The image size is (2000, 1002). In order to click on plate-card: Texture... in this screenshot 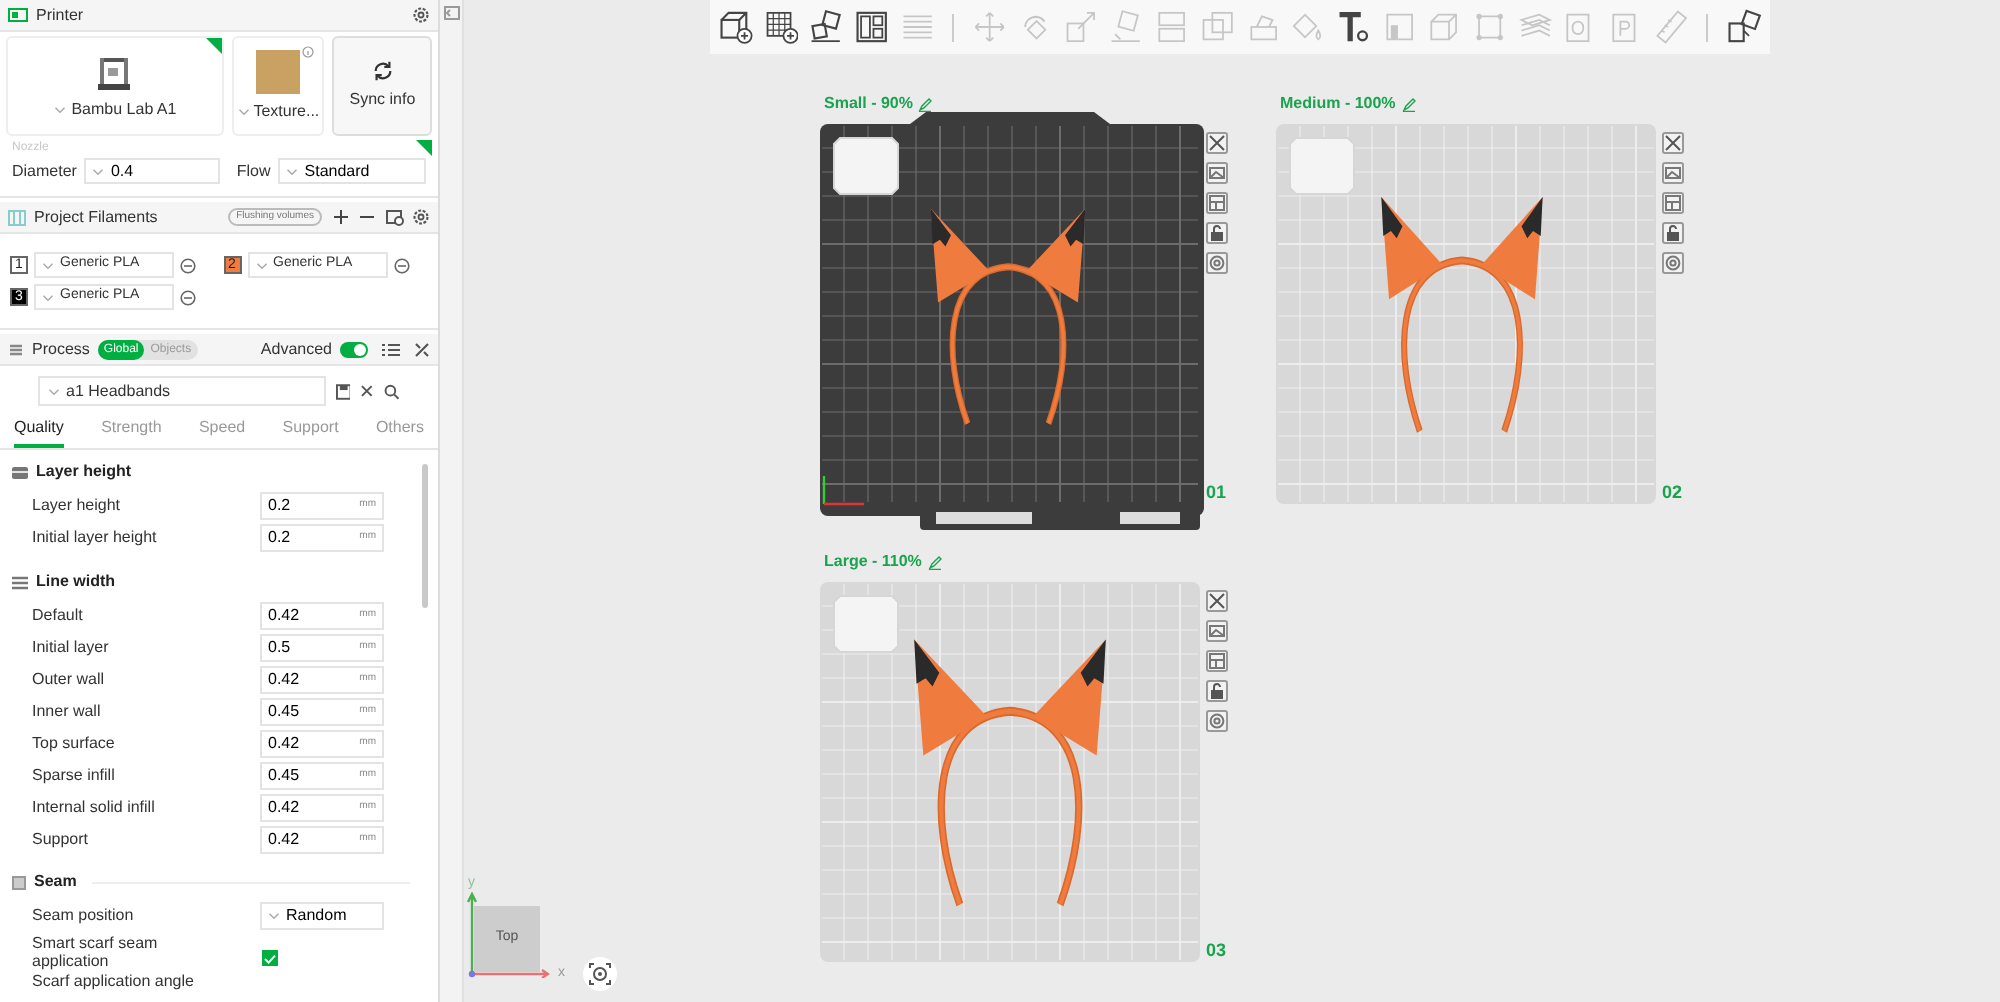, I will do `click(278, 86)`.